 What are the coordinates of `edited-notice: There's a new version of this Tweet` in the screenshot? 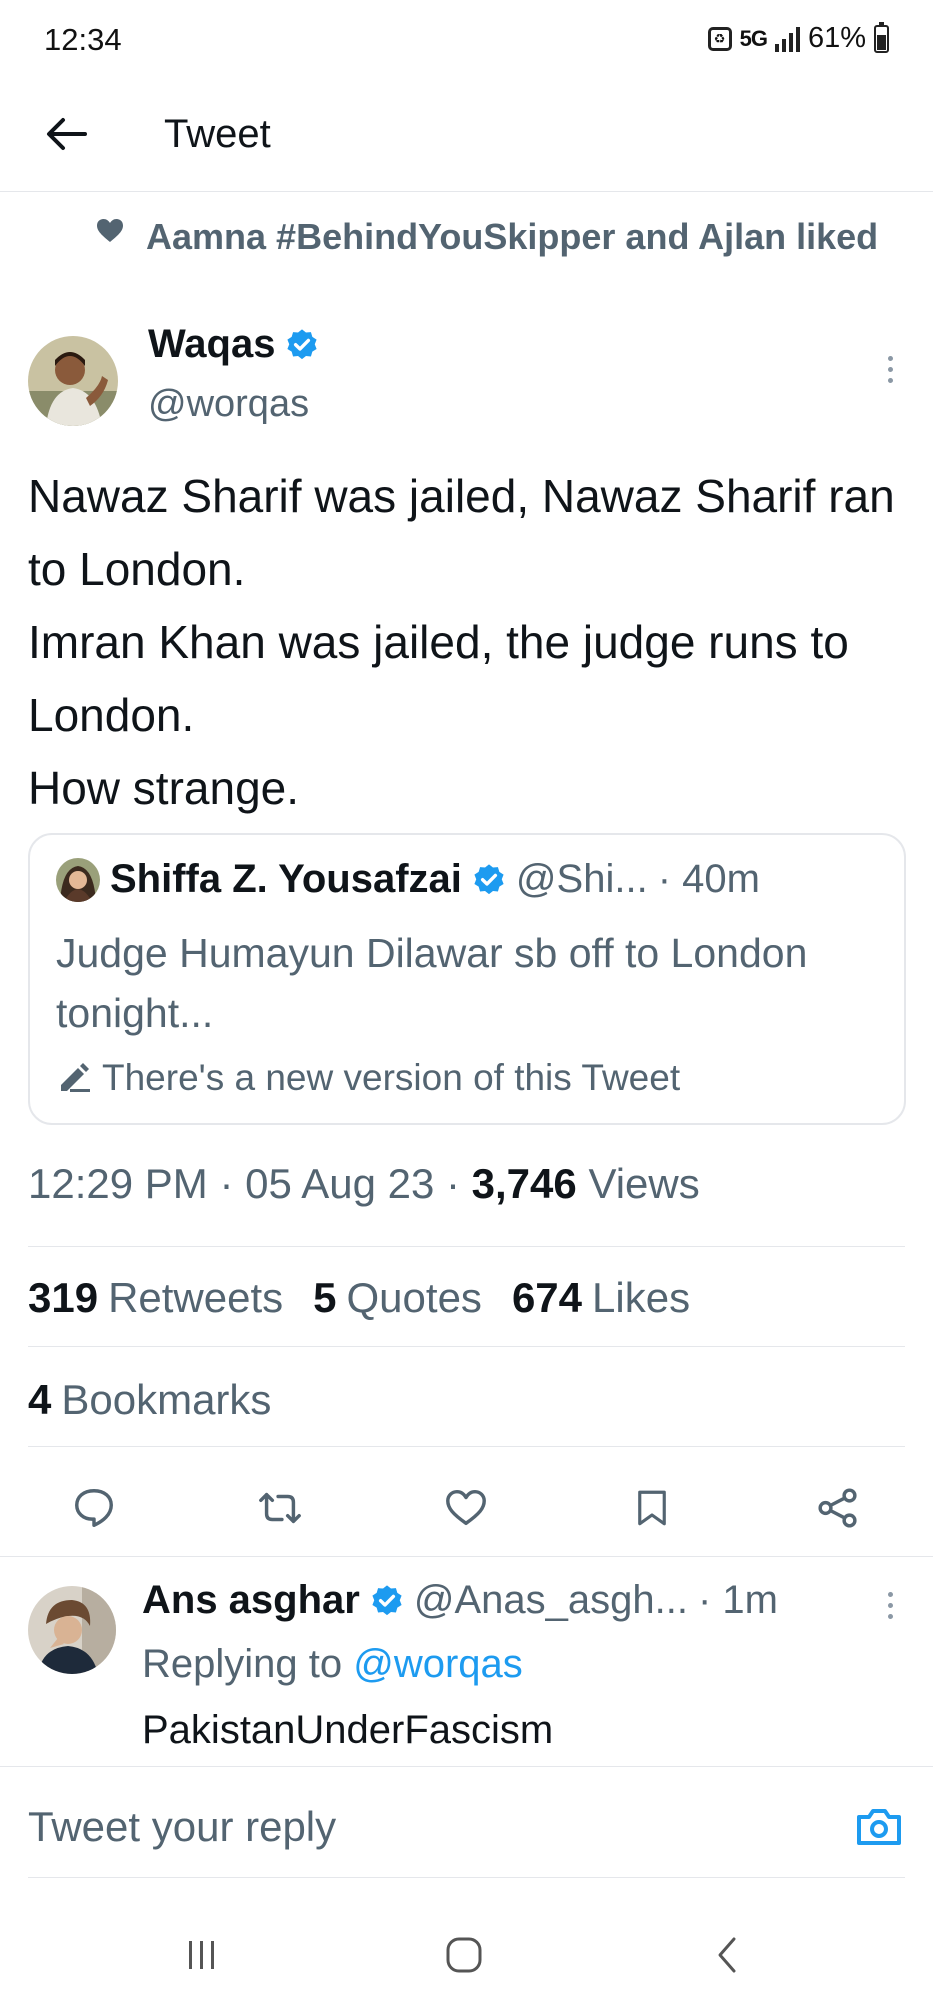 It's located at (369, 1078).